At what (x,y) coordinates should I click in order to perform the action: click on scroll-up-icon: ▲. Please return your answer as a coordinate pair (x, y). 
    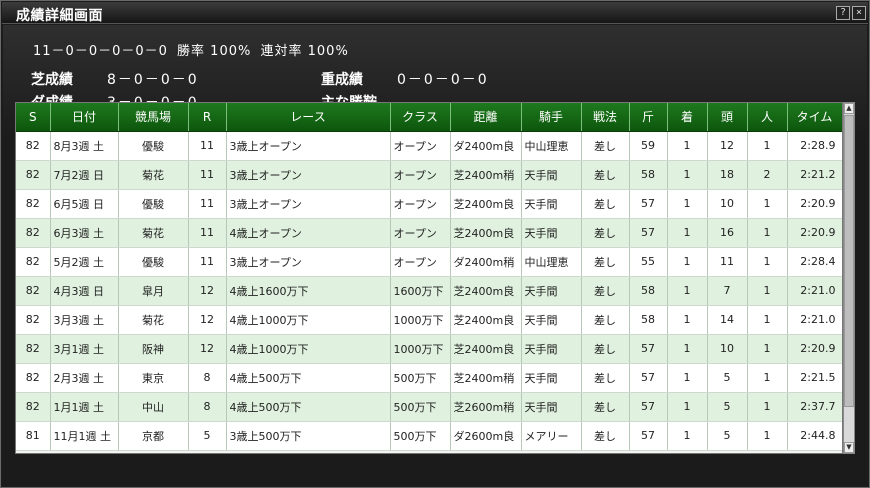
    Looking at the image, I should click on (849, 108).